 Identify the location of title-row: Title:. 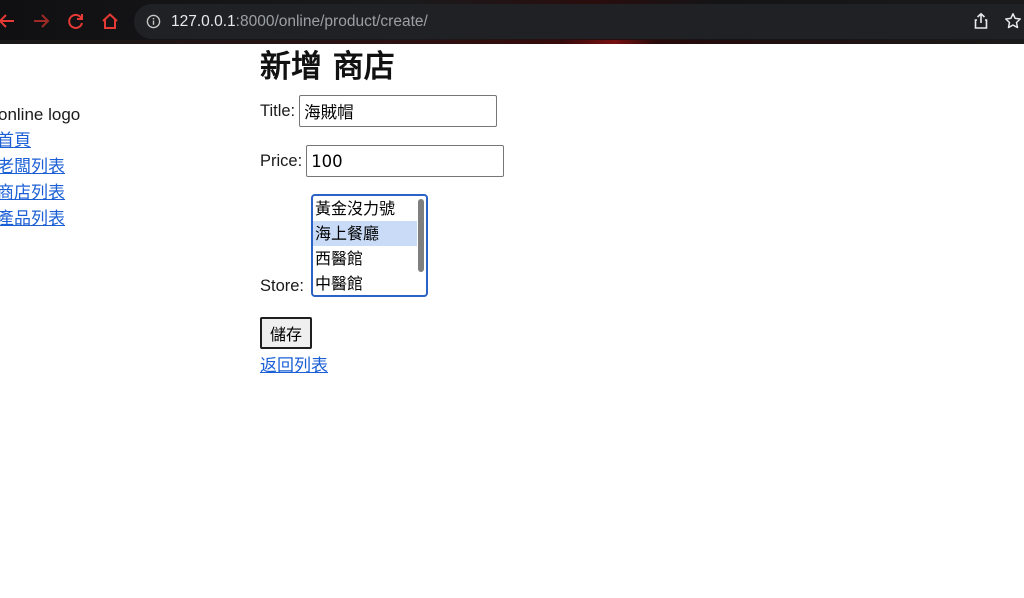
(379, 111).